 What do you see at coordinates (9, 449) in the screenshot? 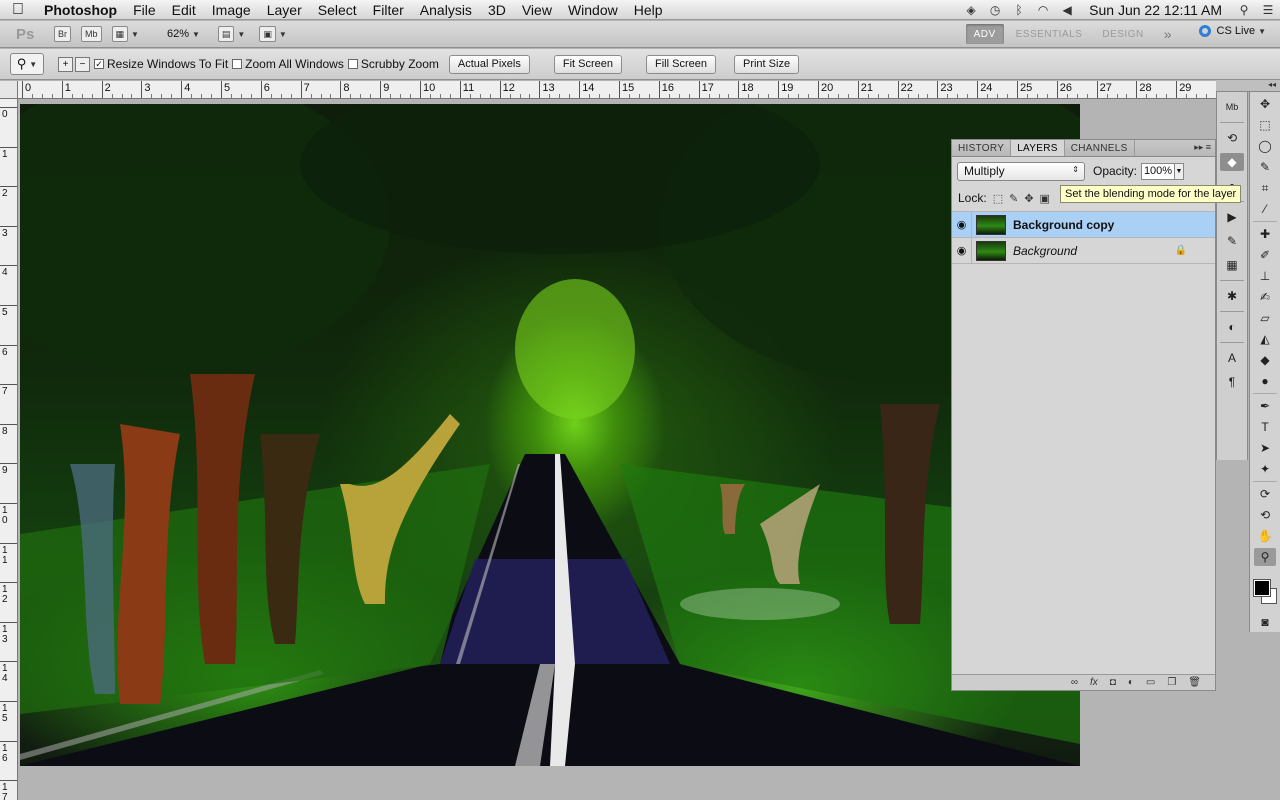
I see `vertical-ruler: 01234567891011121314151617` at bounding box center [9, 449].